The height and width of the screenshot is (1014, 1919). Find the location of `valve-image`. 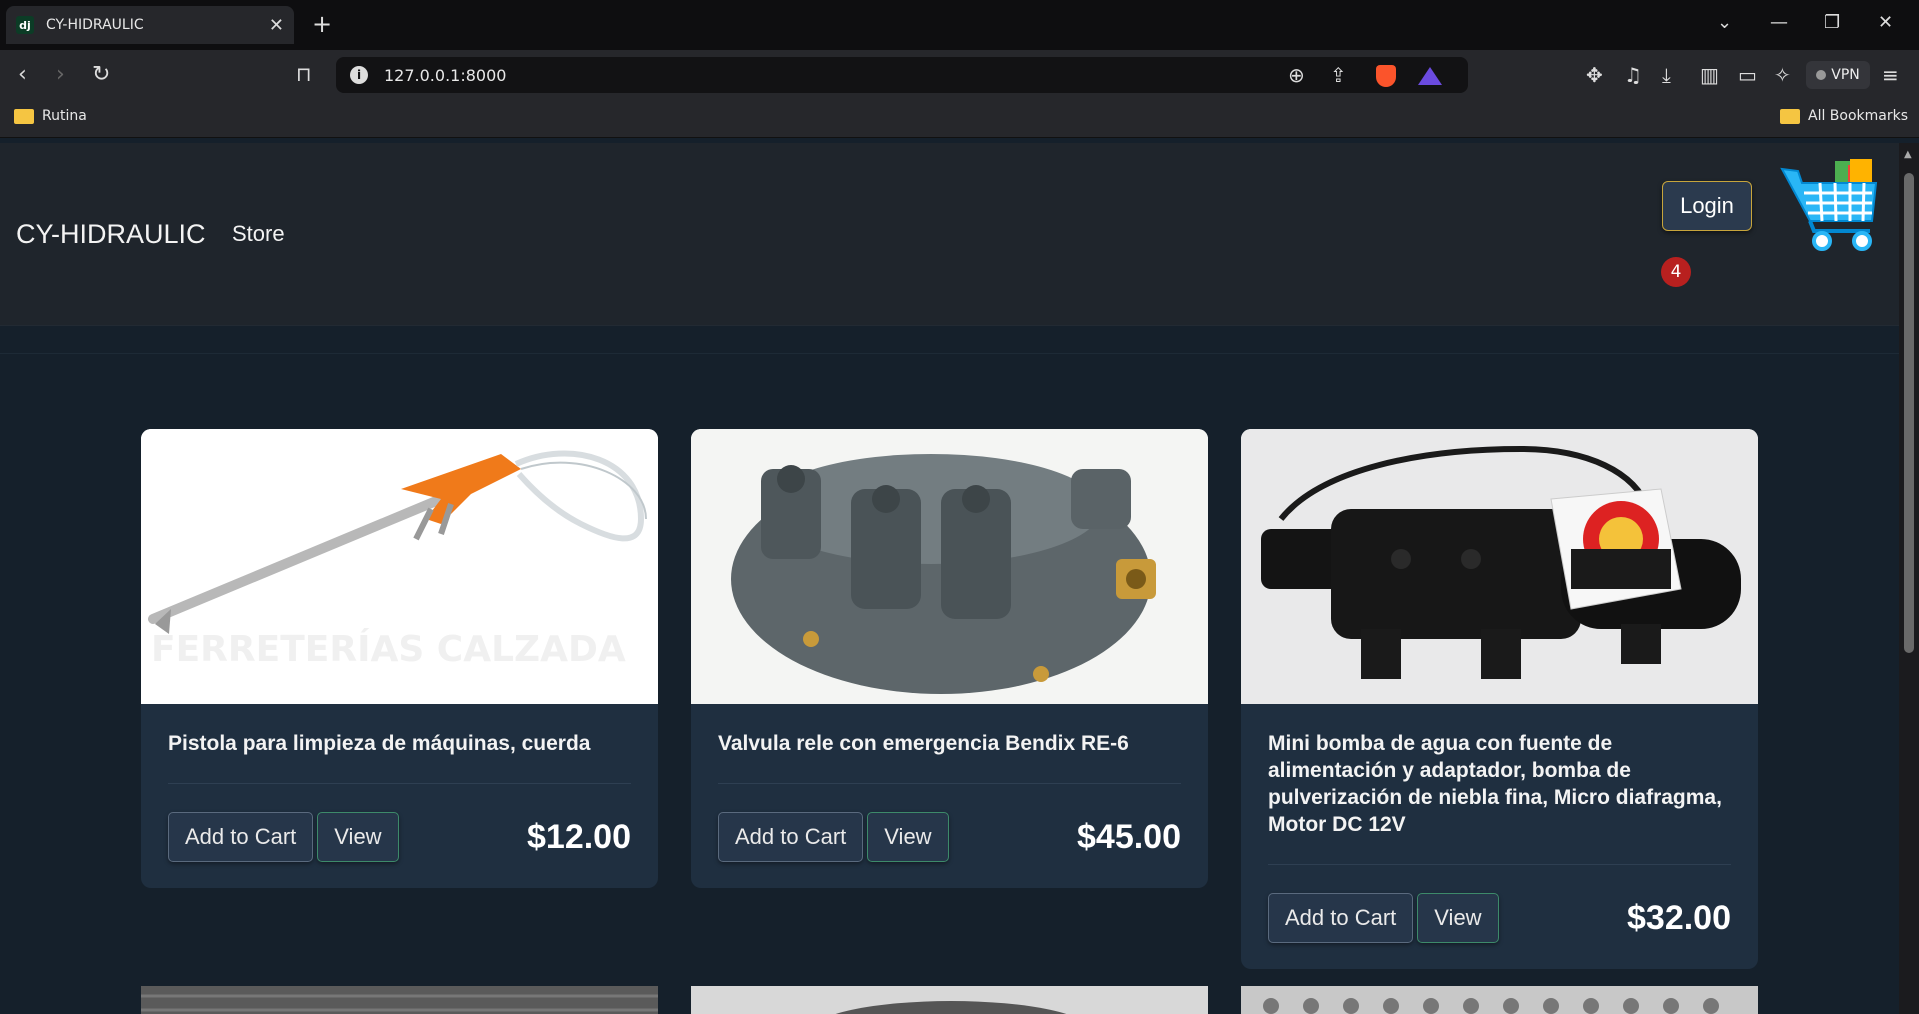

valve-image is located at coordinates (949, 566).